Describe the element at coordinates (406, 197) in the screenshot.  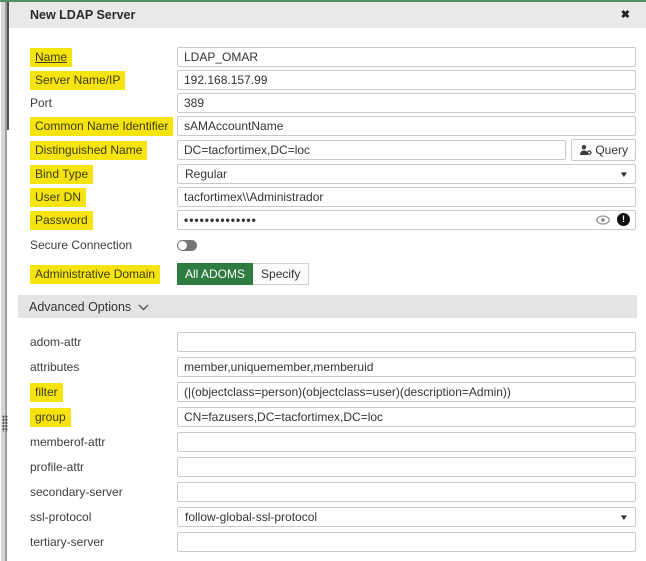
I see `user-dn-input` at that location.